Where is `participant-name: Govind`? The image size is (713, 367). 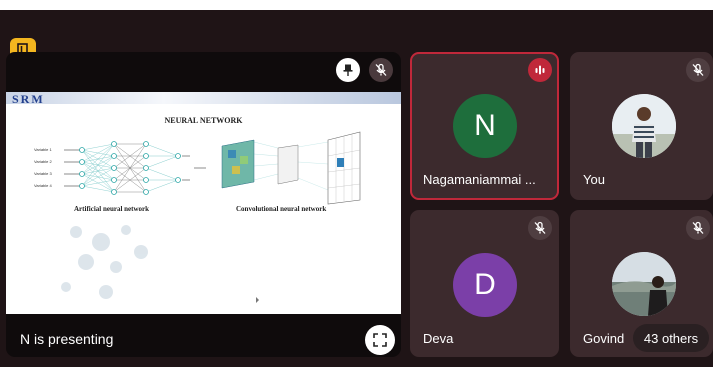 participant-name: Govind is located at coordinates (604, 338).